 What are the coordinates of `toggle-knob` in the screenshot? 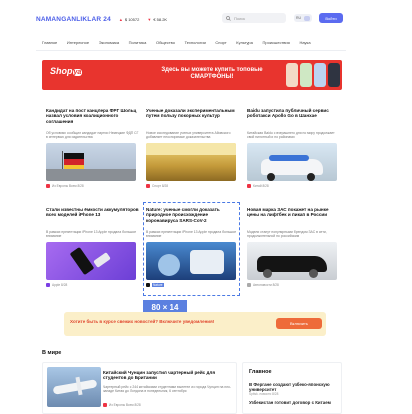 It's located at (307, 18).